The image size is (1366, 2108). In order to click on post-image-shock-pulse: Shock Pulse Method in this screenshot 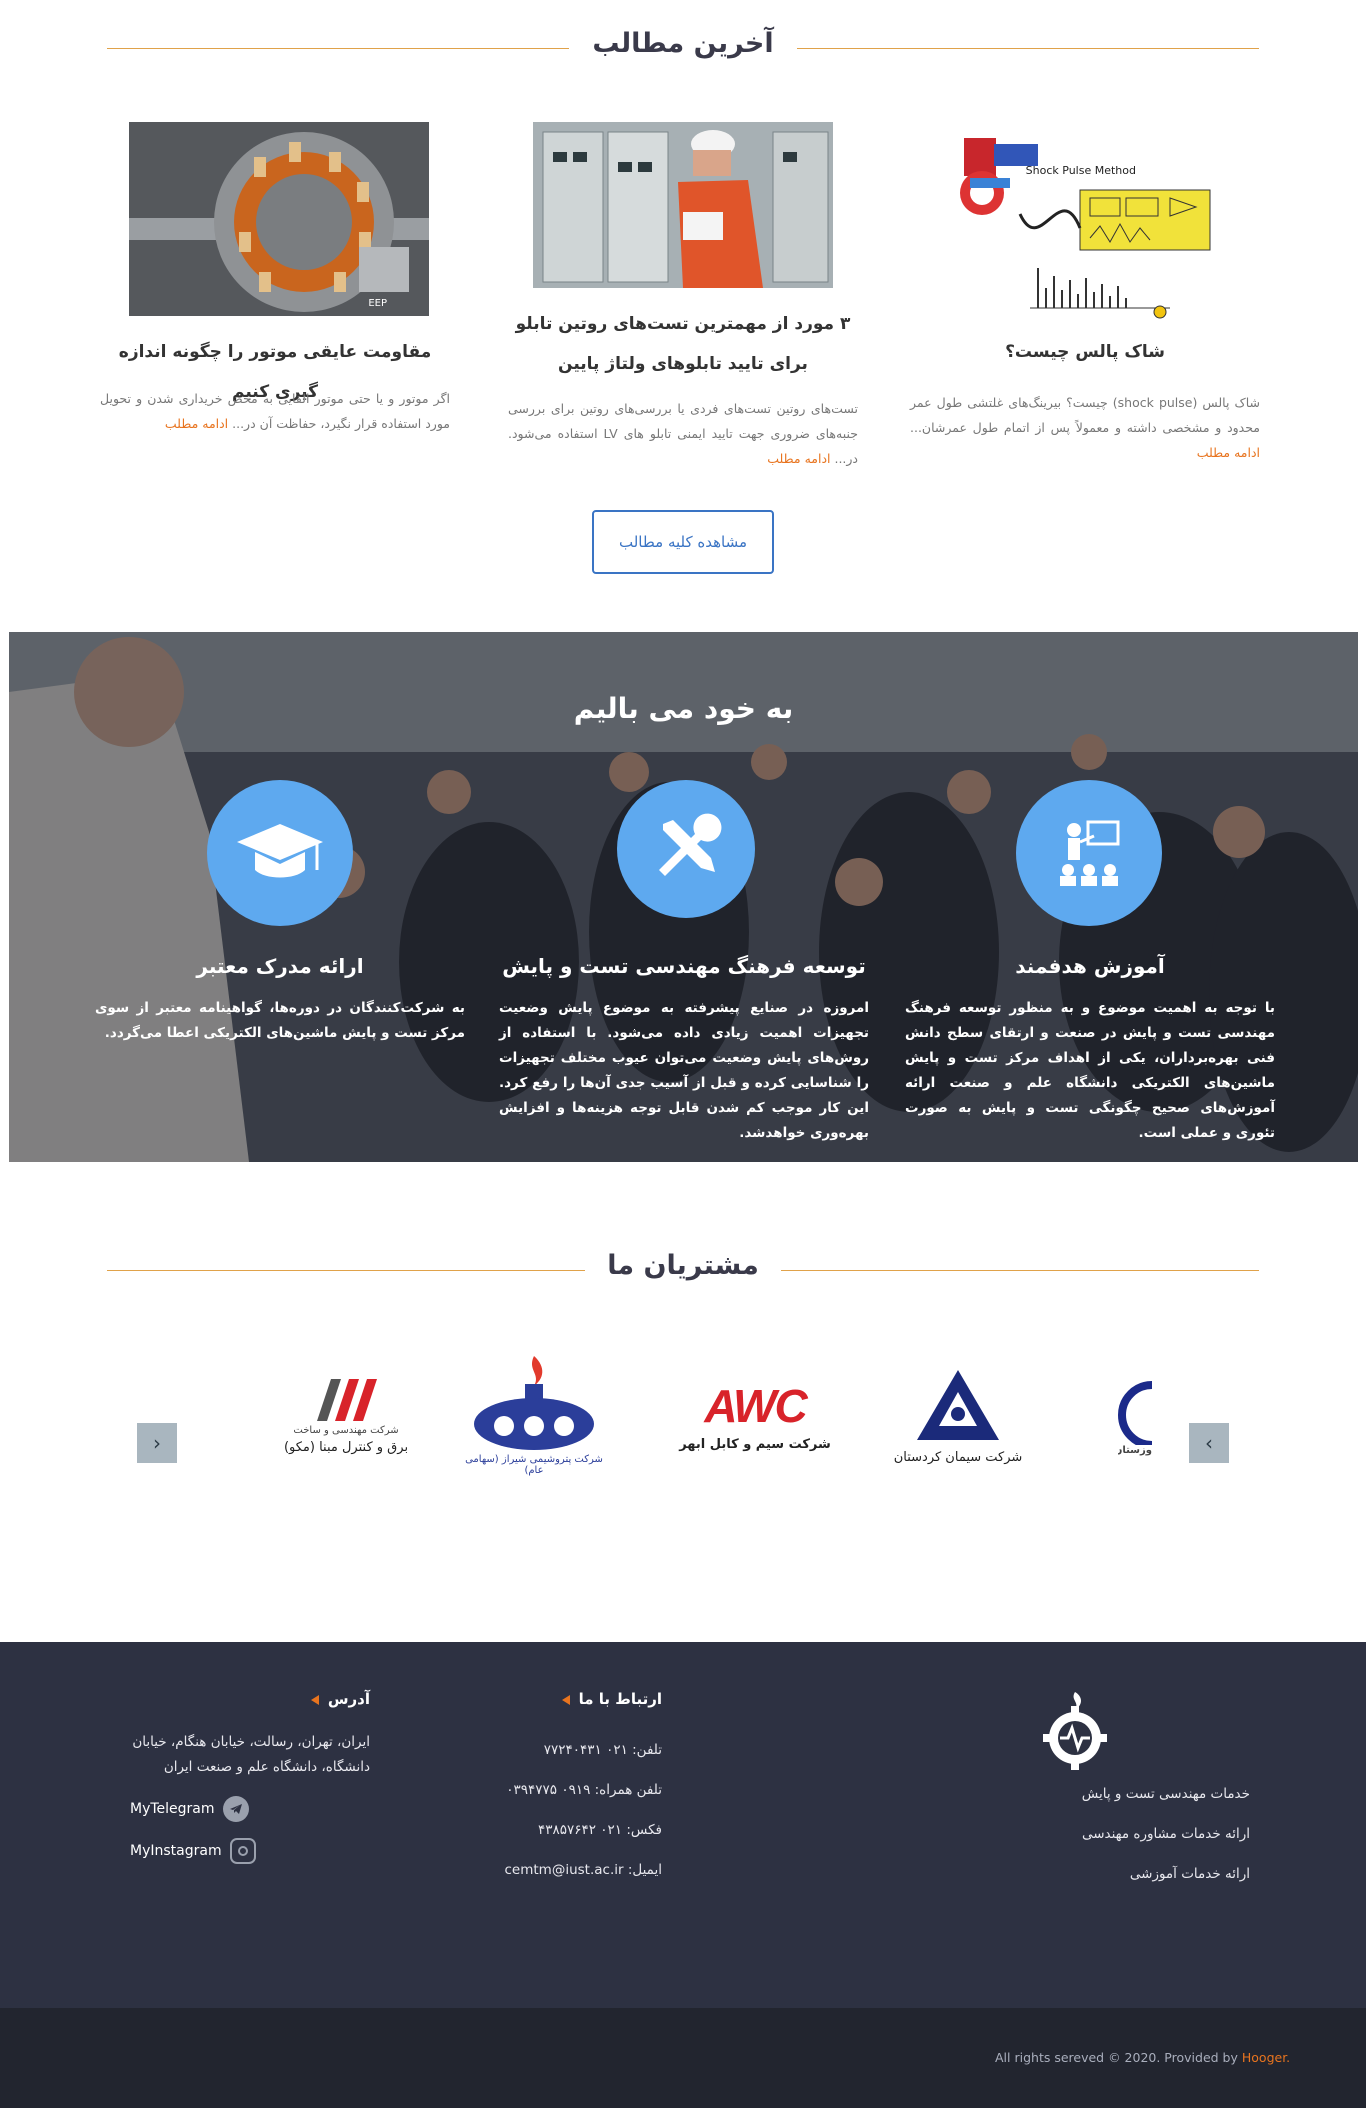, I will do `click(1110, 223)`.